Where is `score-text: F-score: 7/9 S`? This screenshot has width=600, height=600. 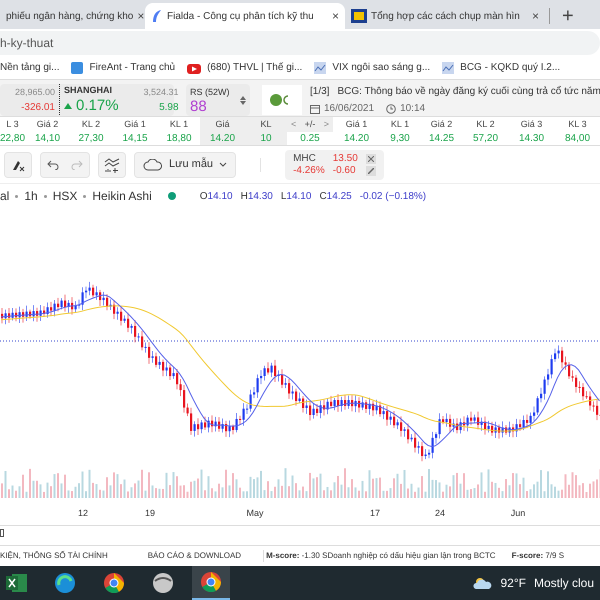
score-text: F-score: 7/9 S is located at coordinates (538, 556).